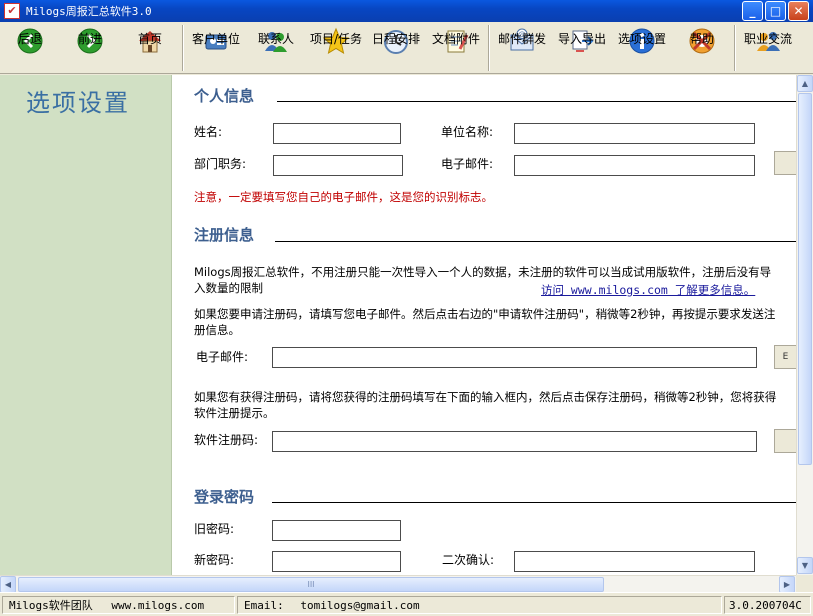 The width and height of the screenshot is (813, 616). Describe the element at coordinates (522, 47) in the screenshot. I see `toolbar-mass-mail-button: @ 邮件群发` at that location.